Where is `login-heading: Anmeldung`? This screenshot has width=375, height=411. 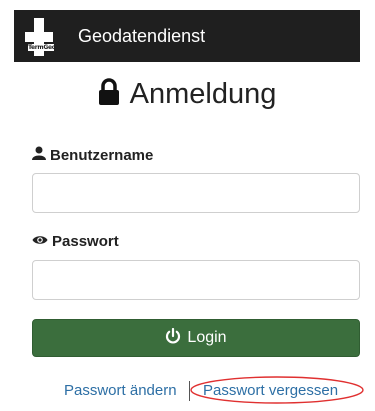
login-heading: Anmeldung is located at coordinates (187, 94).